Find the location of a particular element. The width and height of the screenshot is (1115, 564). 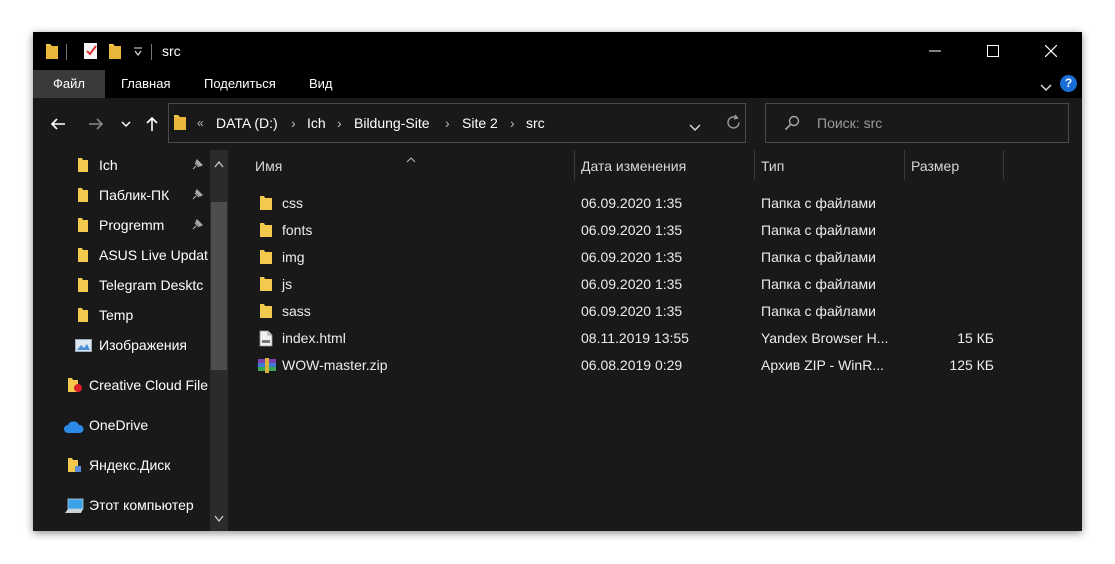

help-button: ? is located at coordinates (1068, 83).